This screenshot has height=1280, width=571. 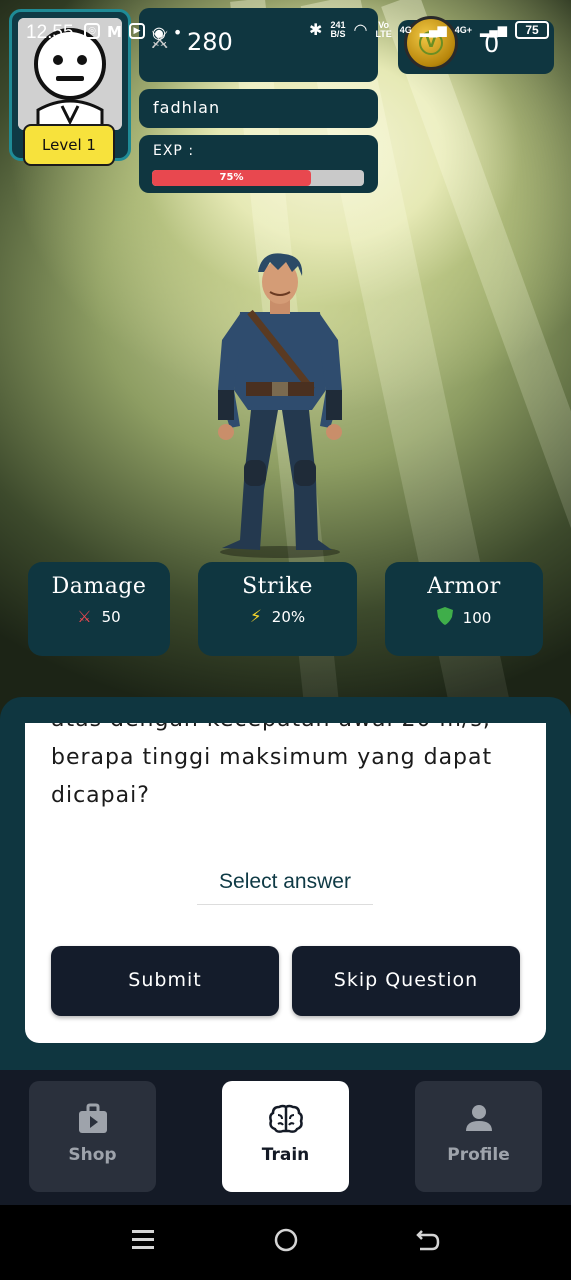 What do you see at coordinates (383, 29) in the screenshot?
I see `volte-indicator: Vo LTE` at bounding box center [383, 29].